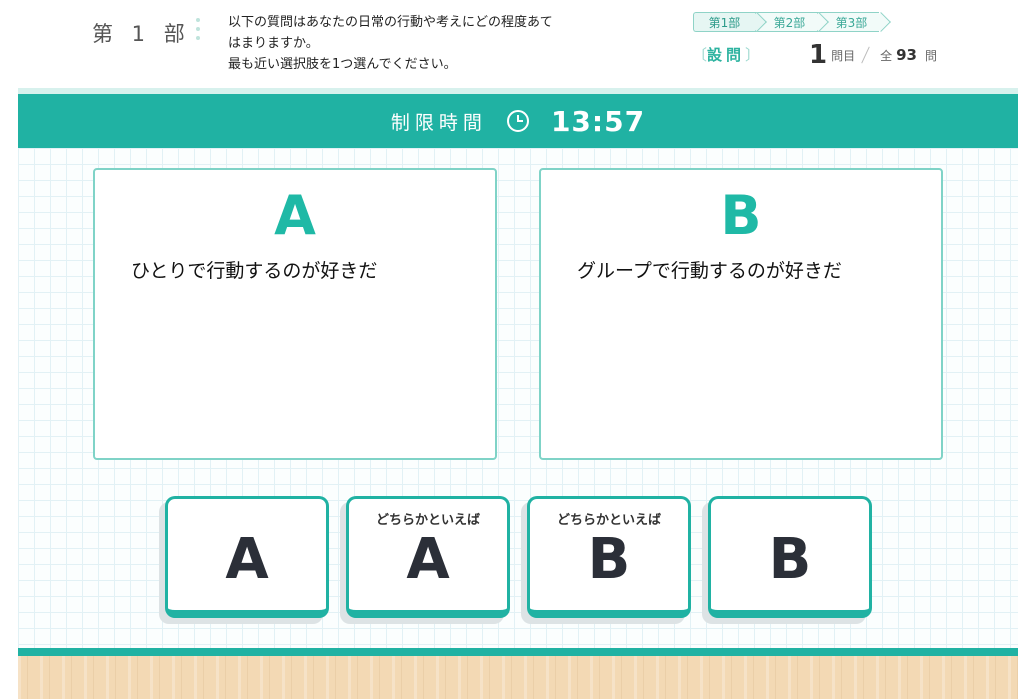  What do you see at coordinates (273, 43) in the screenshot?
I see `instruction-line: はまりますか。` at bounding box center [273, 43].